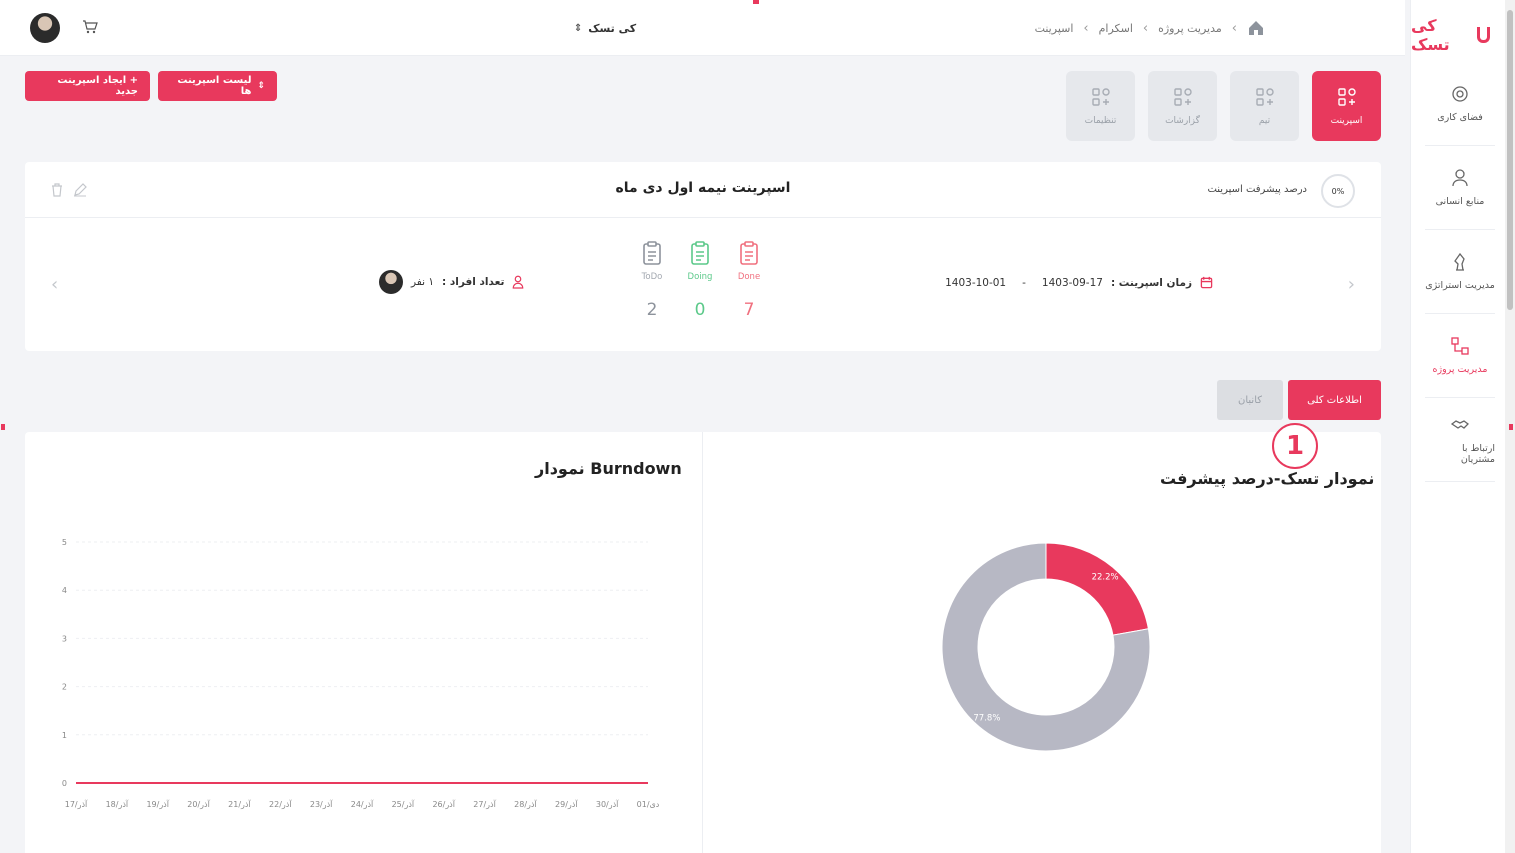 The image size is (1515, 853). I want to click on breadcrumb: اسپرینت ‹ اسکرام ‹ مدیریت پروژه ‹, so click(1150, 28).